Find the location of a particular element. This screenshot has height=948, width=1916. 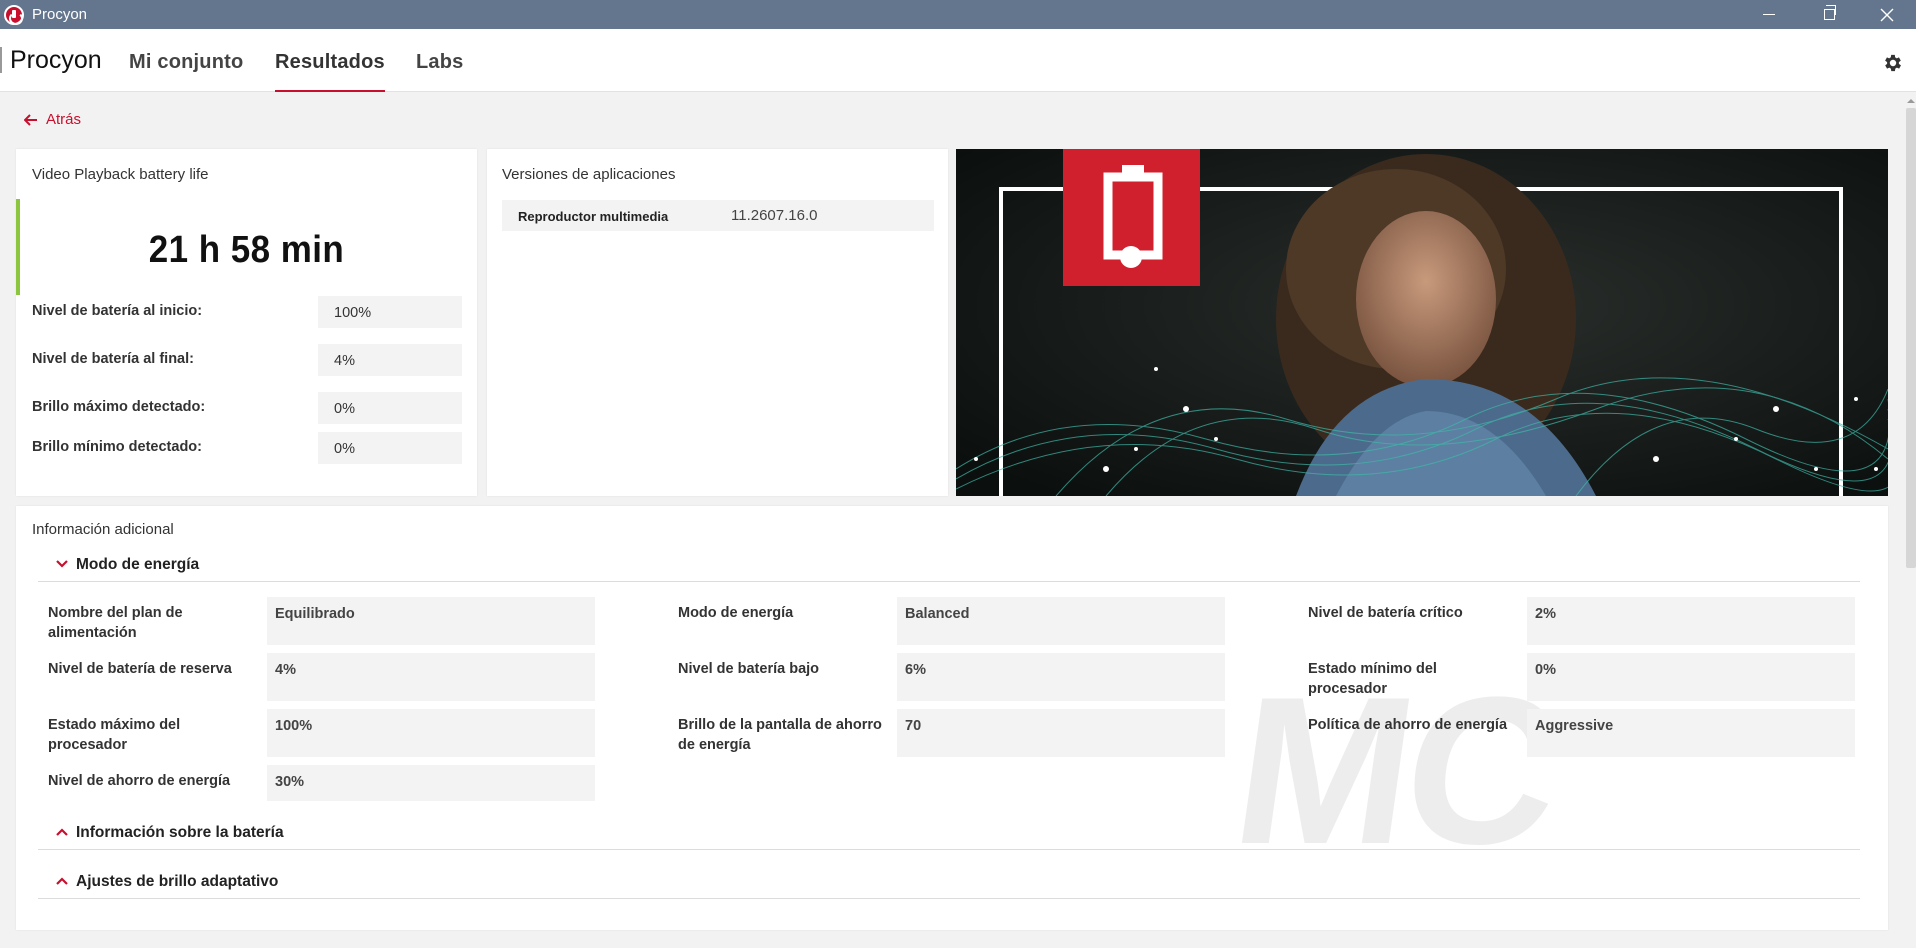

info-label: Estado mínimo del procesador is located at coordinates (1372, 679).